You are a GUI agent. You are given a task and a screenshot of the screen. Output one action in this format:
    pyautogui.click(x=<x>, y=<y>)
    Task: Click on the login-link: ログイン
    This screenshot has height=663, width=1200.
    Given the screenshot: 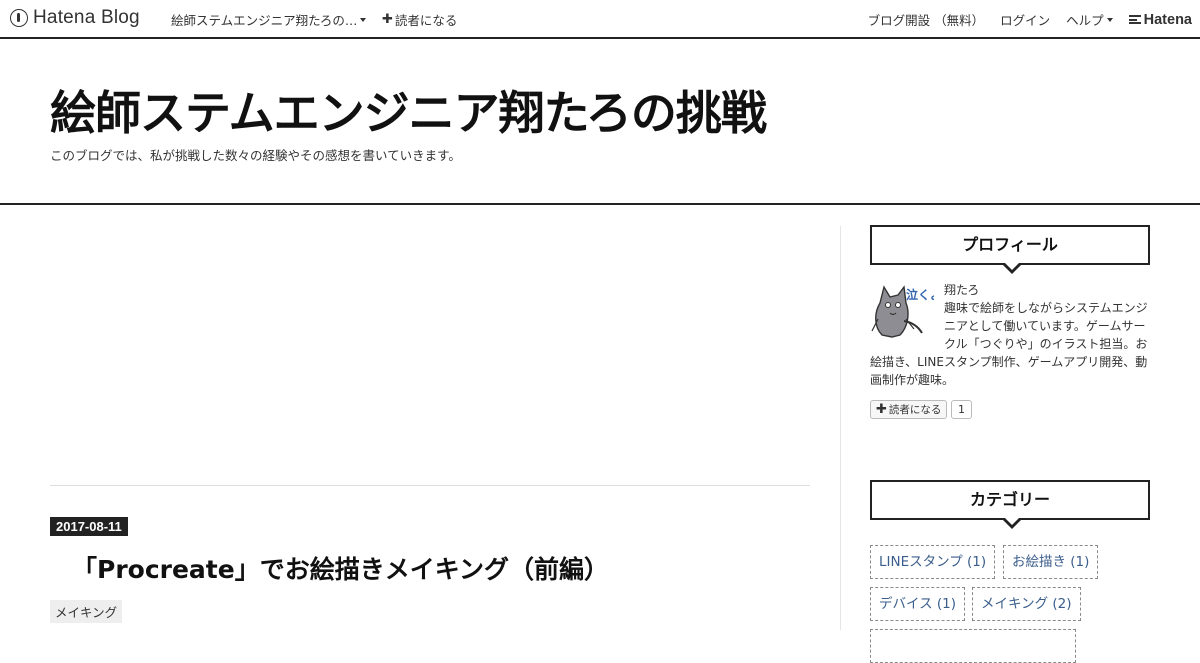 What is the action you would take?
    pyautogui.click(x=1025, y=19)
    